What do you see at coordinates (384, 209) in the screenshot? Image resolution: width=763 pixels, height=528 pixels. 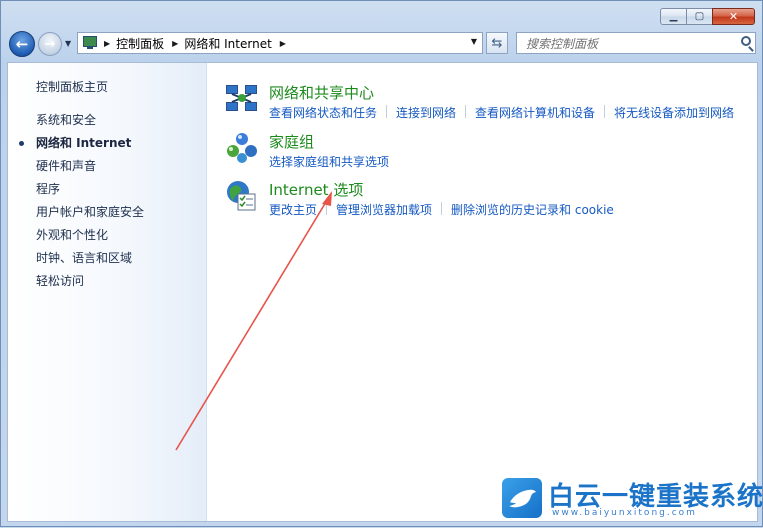 I see `link-manage-addons: 管理浏览器加载项` at bounding box center [384, 209].